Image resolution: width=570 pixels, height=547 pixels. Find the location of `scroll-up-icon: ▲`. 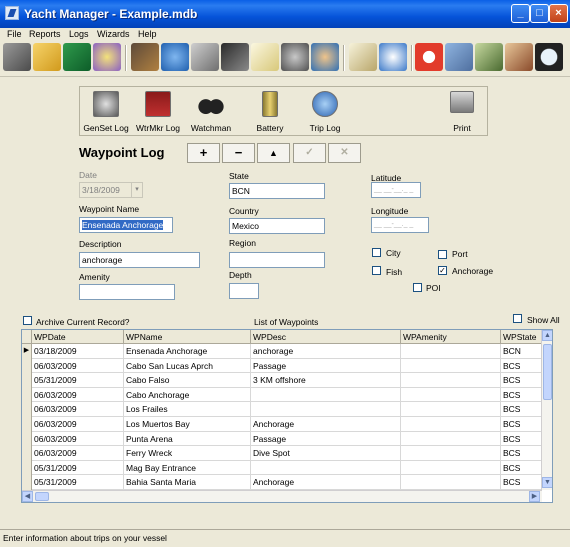

scroll-up-icon: ▲ is located at coordinates (547, 335).